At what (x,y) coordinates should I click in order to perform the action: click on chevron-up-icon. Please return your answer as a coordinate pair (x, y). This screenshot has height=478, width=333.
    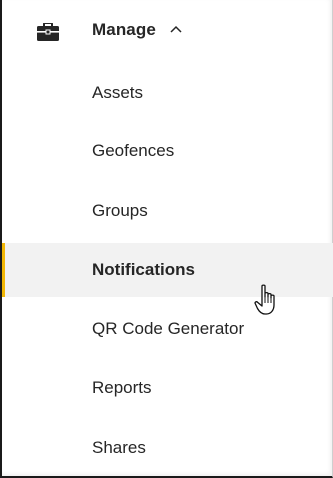
    Looking at the image, I should click on (176, 29).